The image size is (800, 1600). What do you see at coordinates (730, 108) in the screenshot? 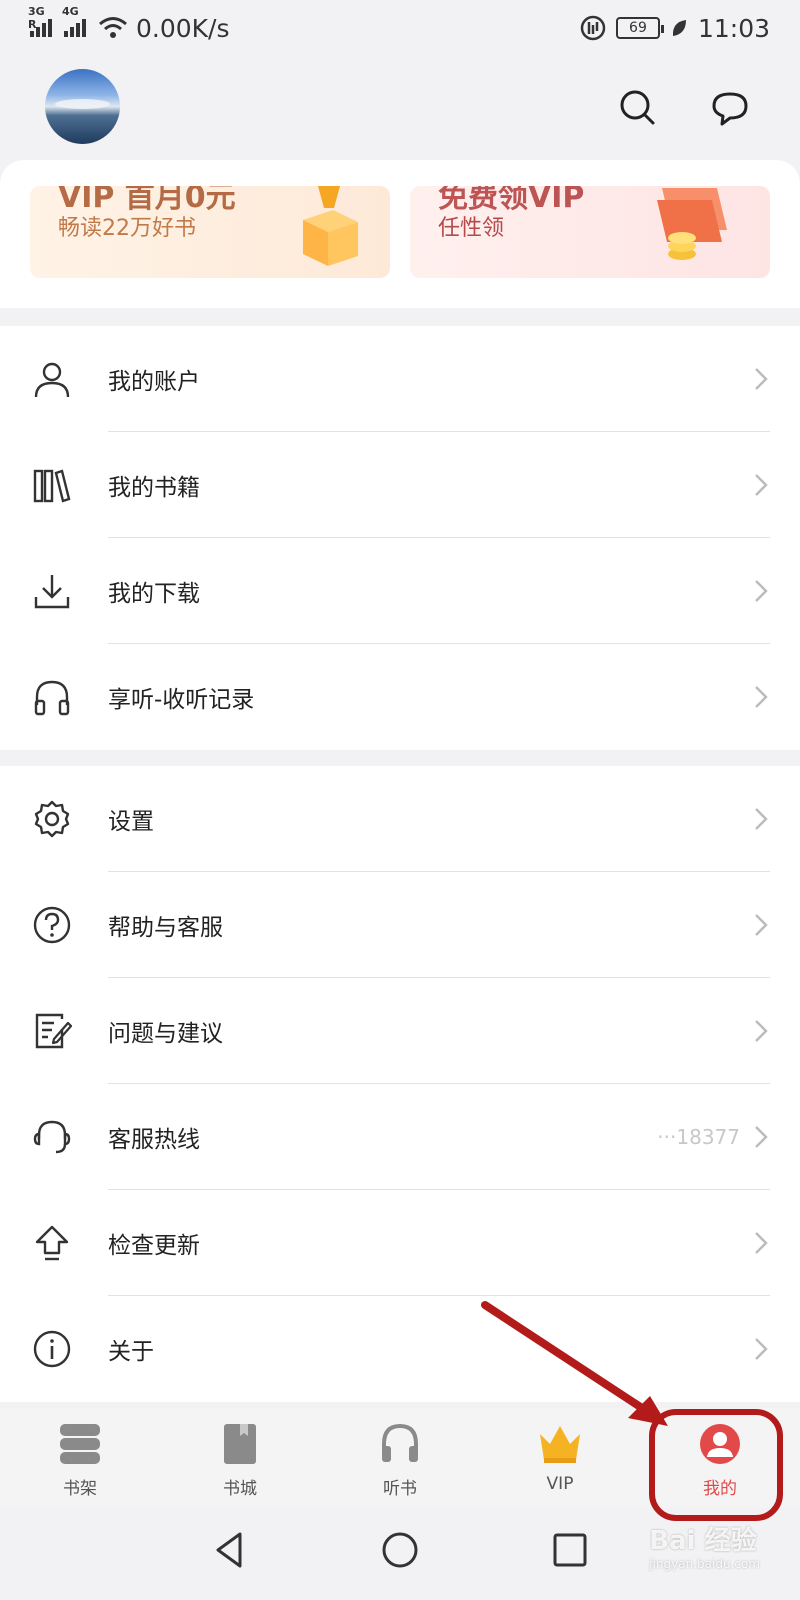
I see `message-icon` at bounding box center [730, 108].